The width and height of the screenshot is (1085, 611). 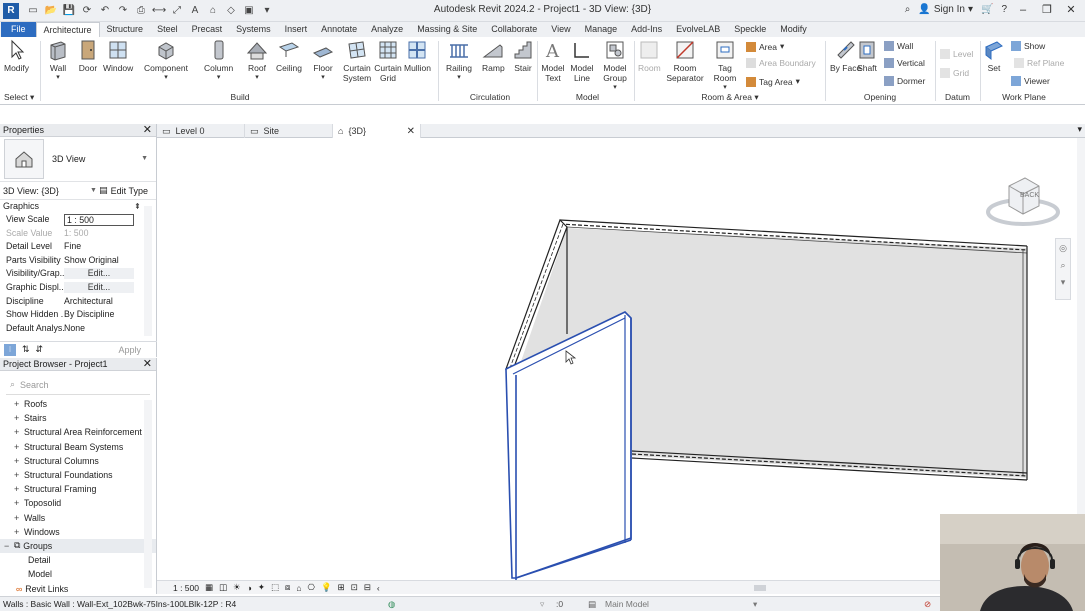 I want to click on tab-view: View, so click(x=560, y=29).